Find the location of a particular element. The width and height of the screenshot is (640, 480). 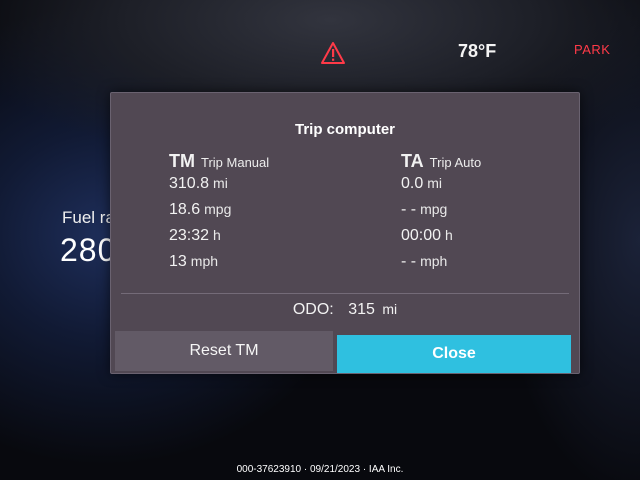

divider is located at coordinates (345, 293).